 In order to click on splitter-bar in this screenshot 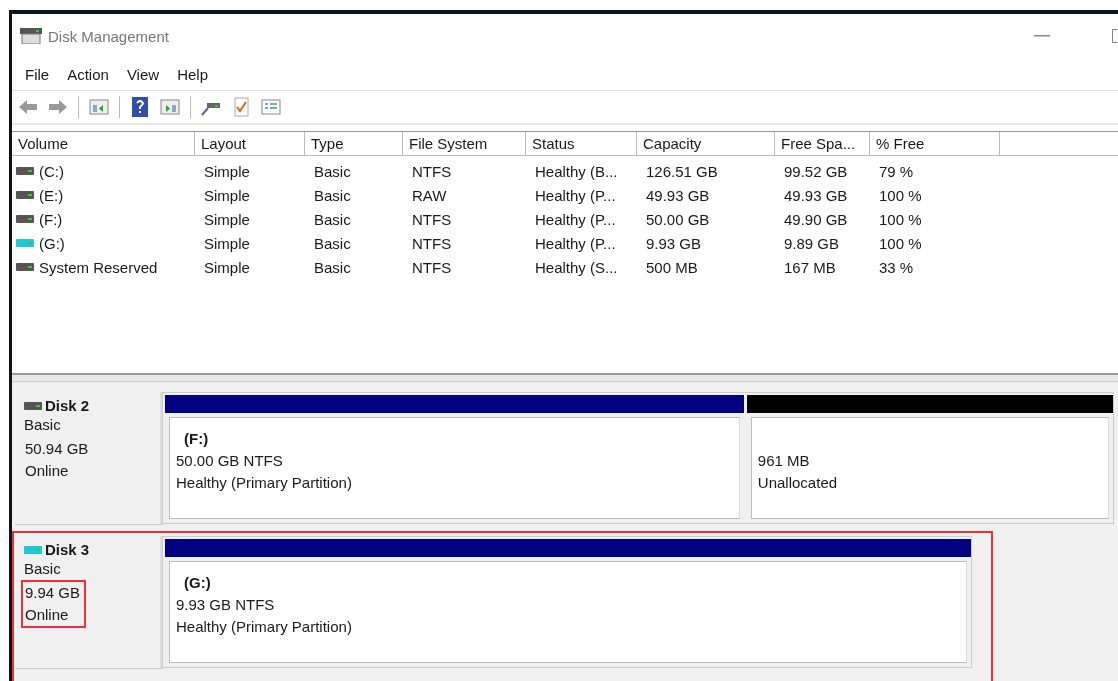, I will do `click(565, 377)`.